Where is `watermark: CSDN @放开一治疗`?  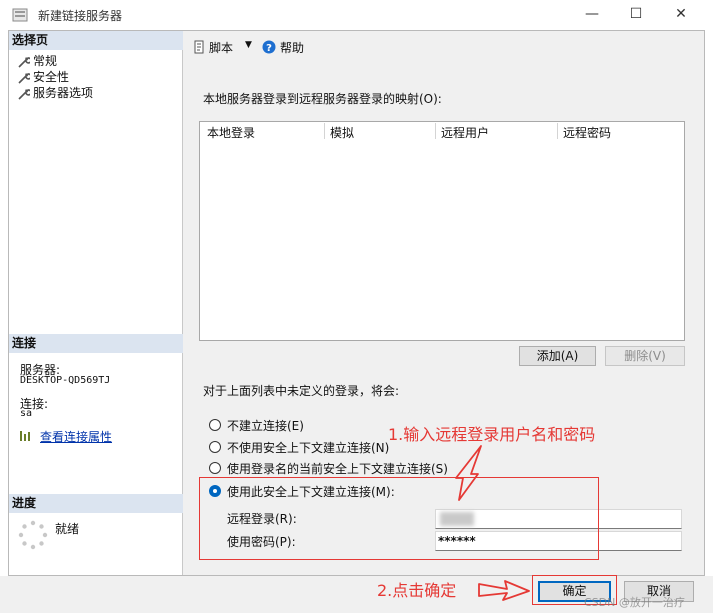
watermark: CSDN @放开一治疗 is located at coordinates (634, 602).